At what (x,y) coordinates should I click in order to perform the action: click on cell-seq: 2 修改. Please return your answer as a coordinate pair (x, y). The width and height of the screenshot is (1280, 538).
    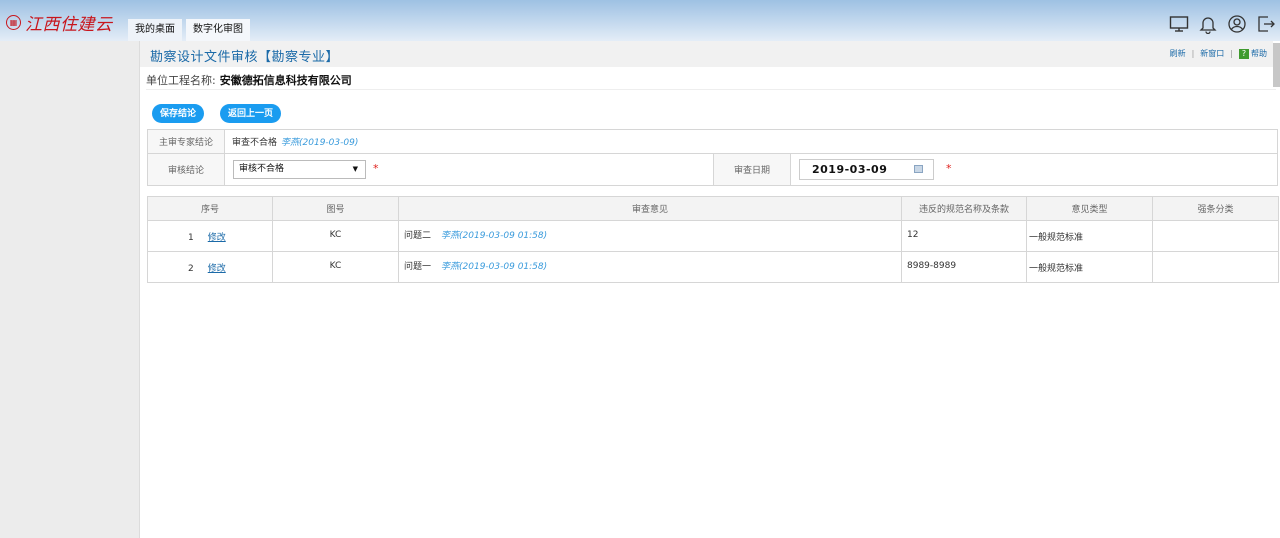
    Looking at the image, I should click on (210, 267).